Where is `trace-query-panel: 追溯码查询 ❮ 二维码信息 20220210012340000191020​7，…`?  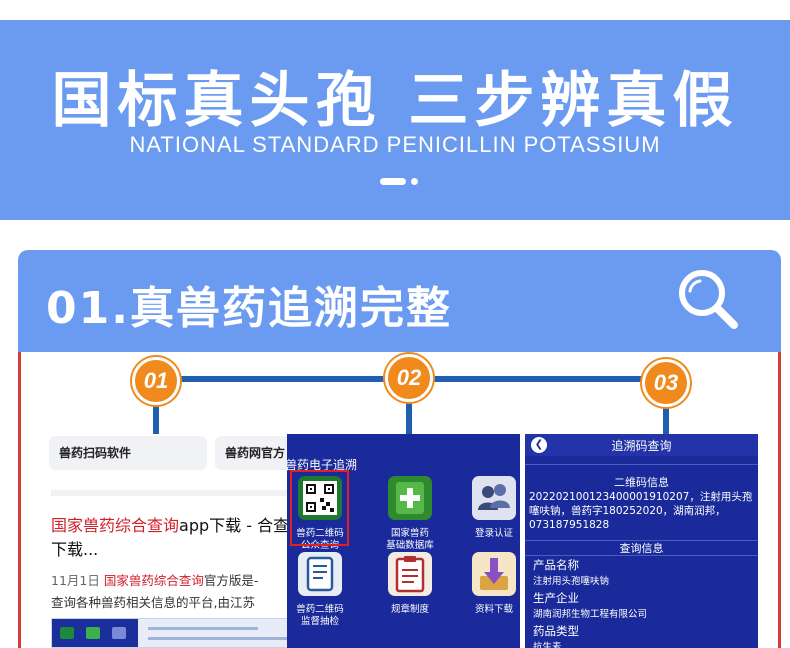 trace-query-panel: 追溯码查询 ❮ 二维码信息 20220210012340000191020​7，… is located at coordinates (641, 541).